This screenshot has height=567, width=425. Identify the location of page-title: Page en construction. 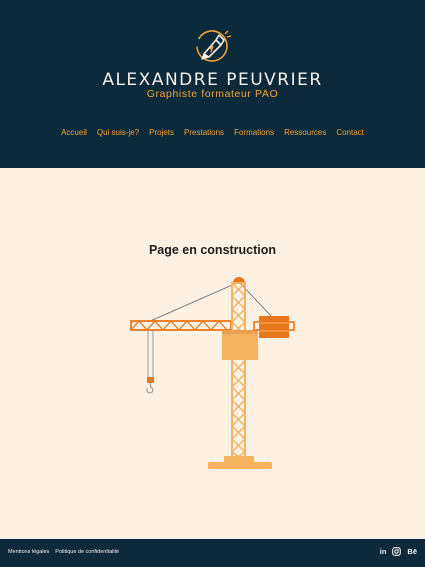
(212, 250).